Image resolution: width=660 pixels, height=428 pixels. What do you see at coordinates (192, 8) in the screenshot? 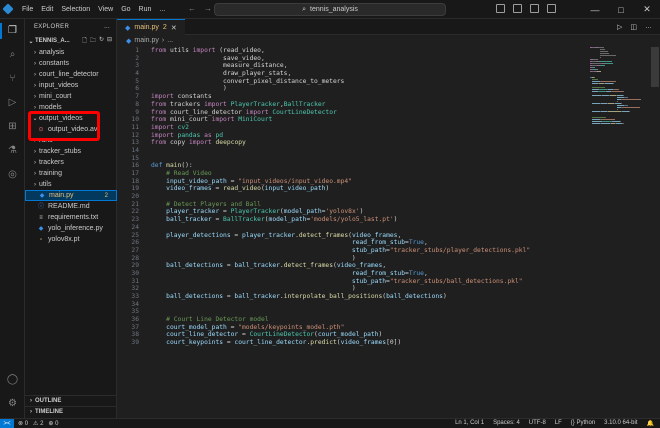
I see `back-arrow-icon: ←` at bounding box center [192, 8].